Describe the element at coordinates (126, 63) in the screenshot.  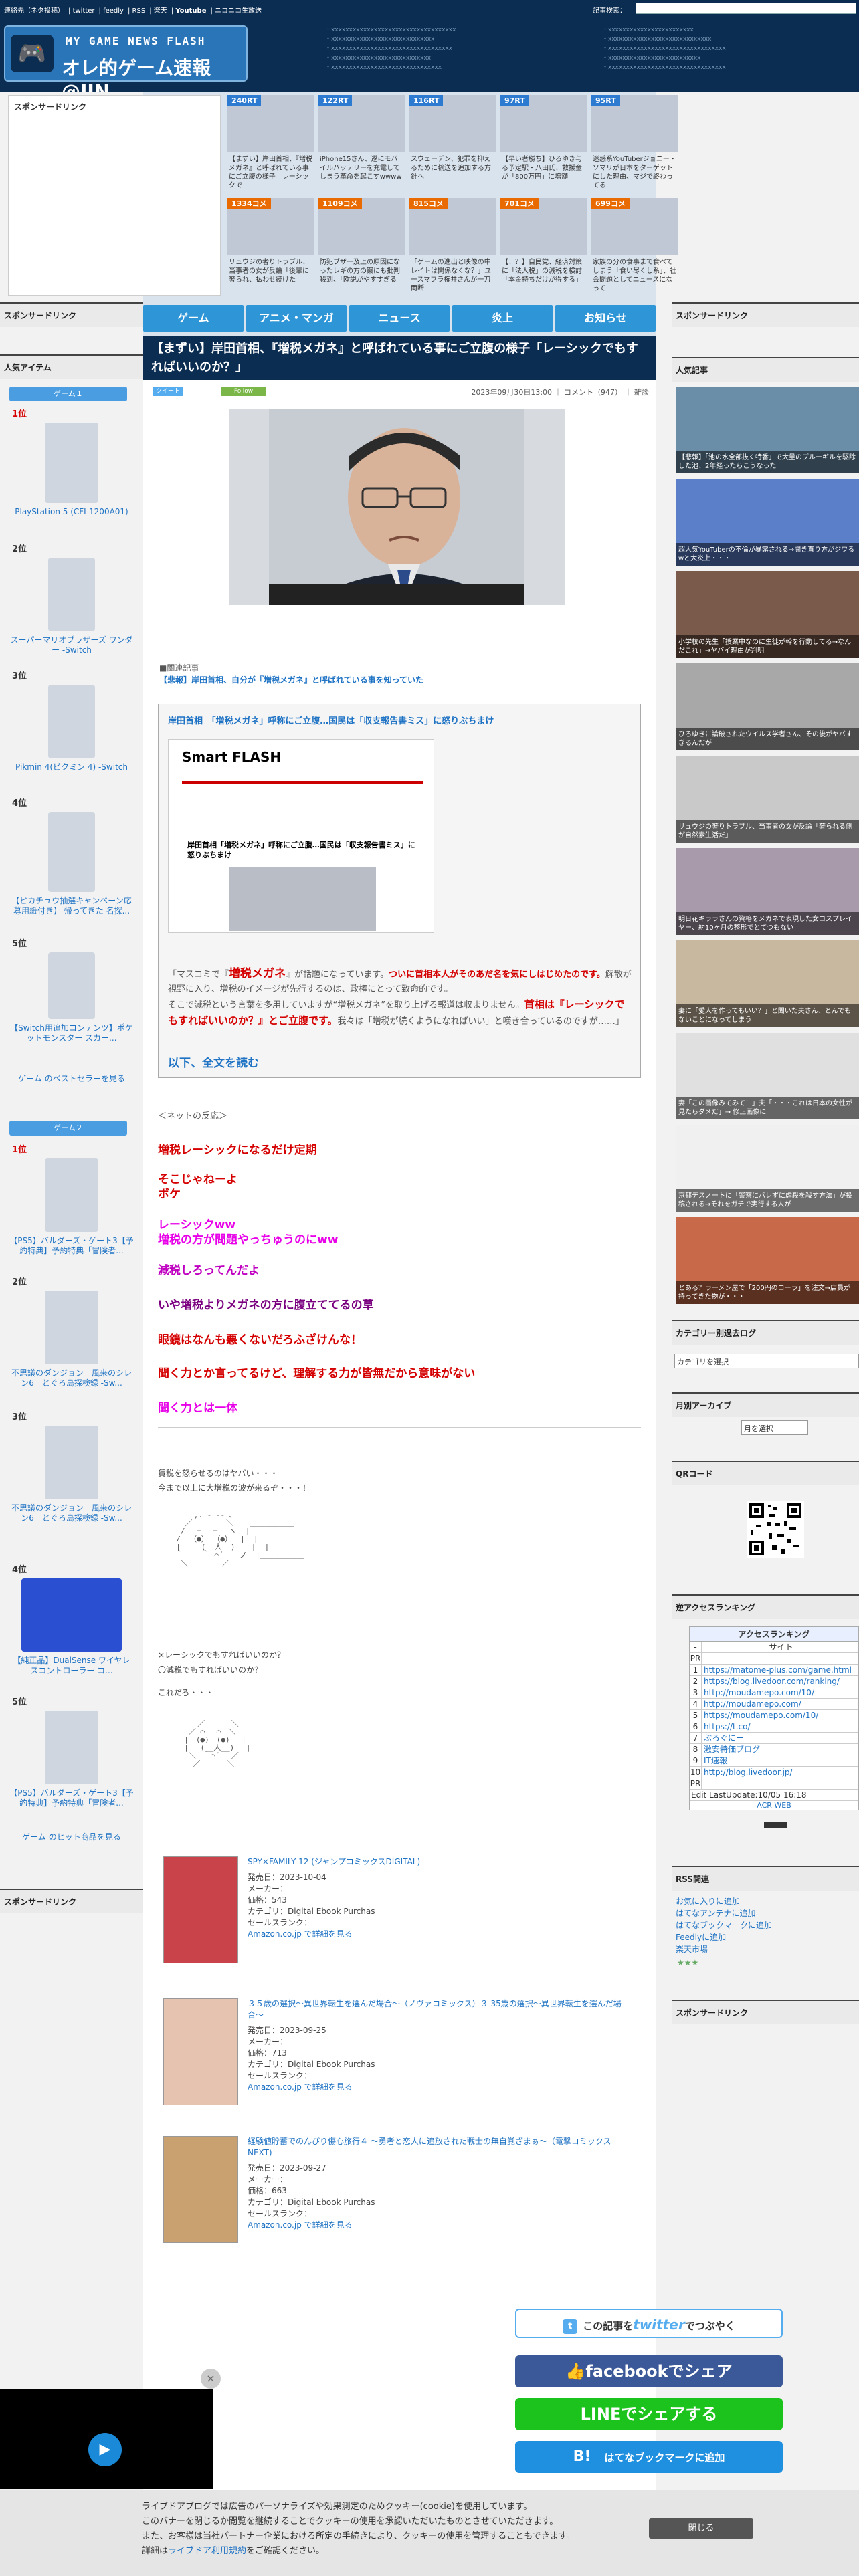
I see `site-logo: 🎮 MY GAME NEWS FLASH オレ的ゲーム速報@JIN` at that location.